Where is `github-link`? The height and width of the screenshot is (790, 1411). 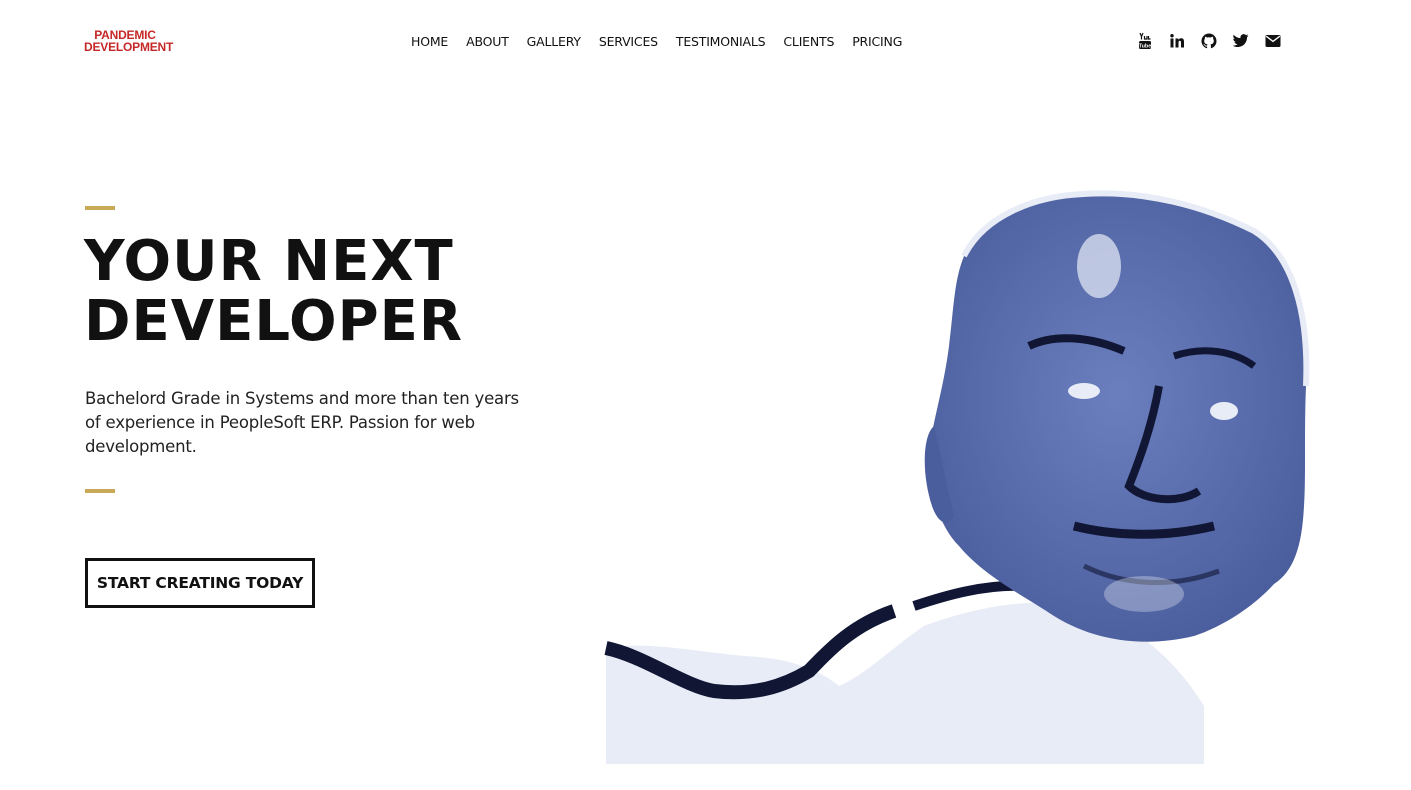 github-link is located at coordinates (1209, 41).